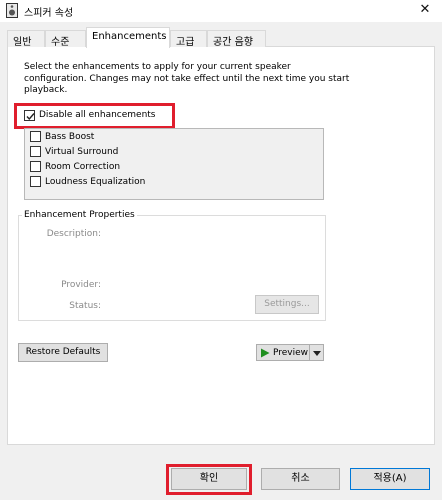 Image resolution: width=442 pixels, height=500 pixels. Describe the element at coordinates (79, 215) in the screenshot. I see `enhancement-properties-title: Enhancement Properties` at that location.